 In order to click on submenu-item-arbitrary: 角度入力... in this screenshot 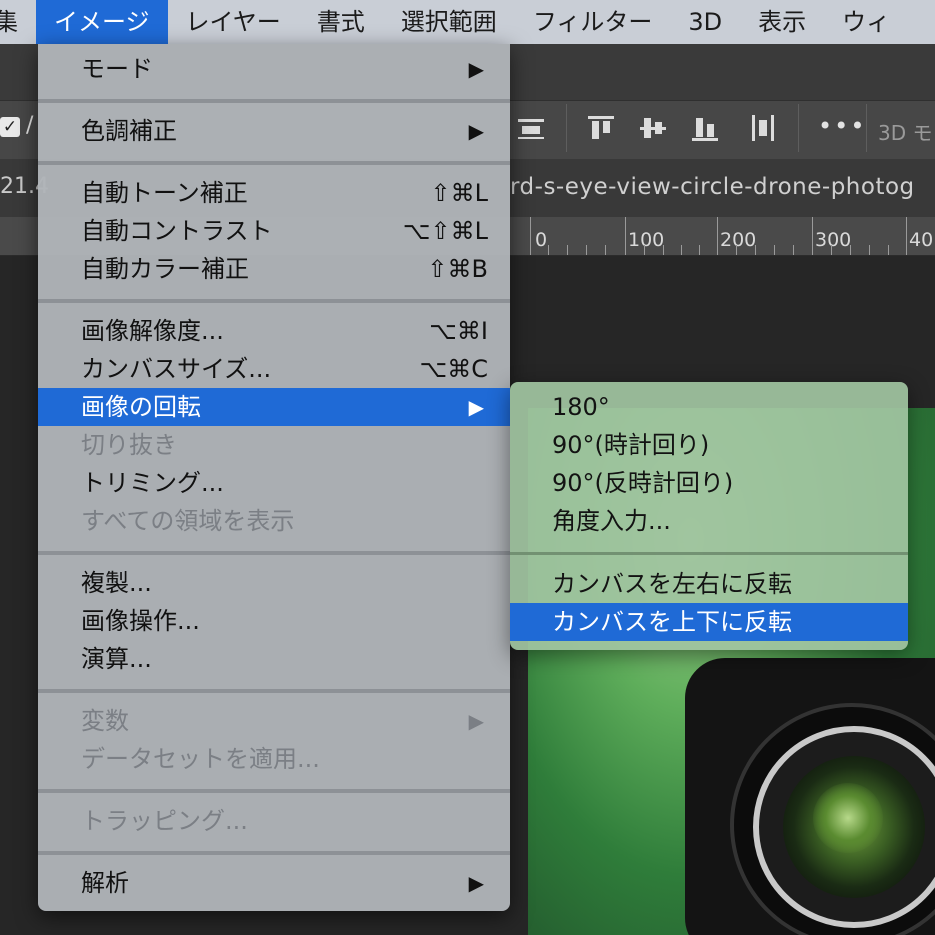, I will do `click(709, 521)`.